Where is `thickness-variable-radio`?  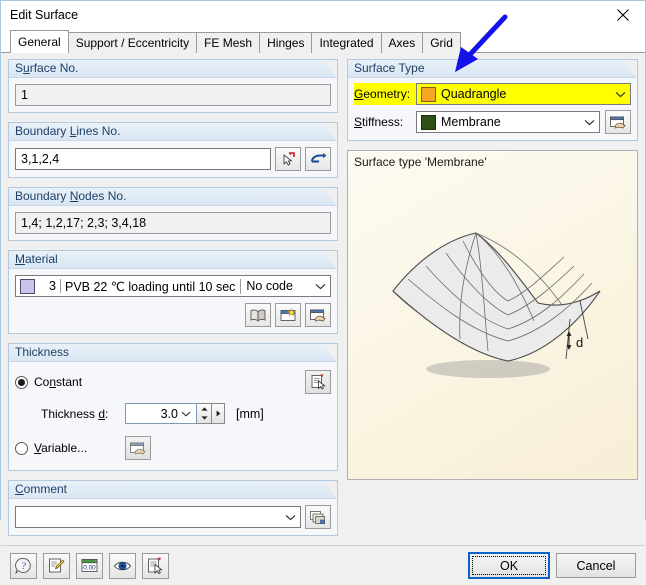 thickness-variable-radio is located at coordinates (21, 448).